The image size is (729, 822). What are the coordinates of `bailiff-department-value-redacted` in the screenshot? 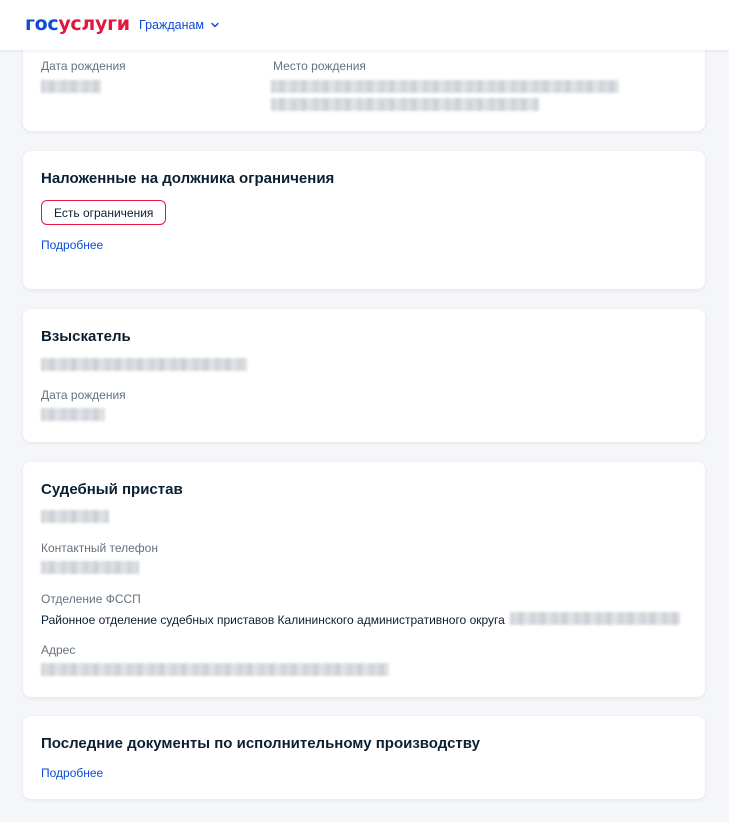 It's located at (595, 618).